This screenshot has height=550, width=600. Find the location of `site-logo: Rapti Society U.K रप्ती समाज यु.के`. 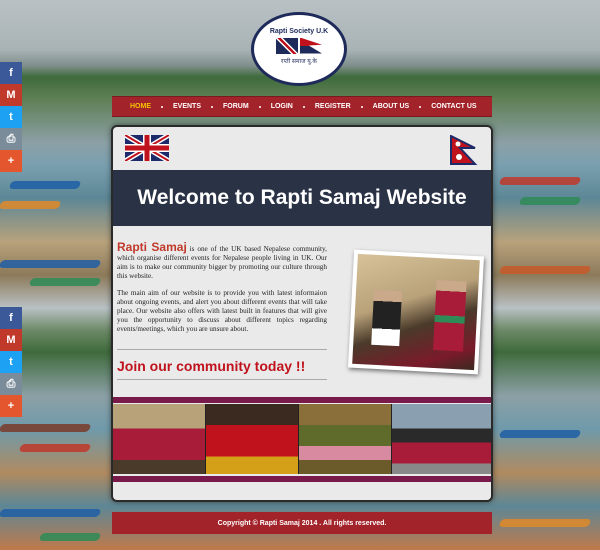

site-logo: Rapti Society U.K रप्ती समाज यु.के is located at coordinates (299, 49).